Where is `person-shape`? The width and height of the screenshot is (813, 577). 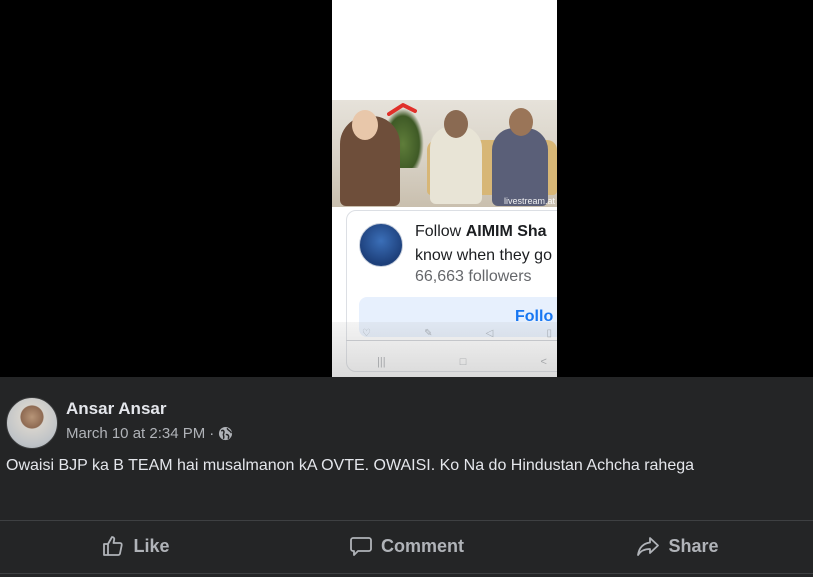 person-shape is located at coordinates (520, 167).